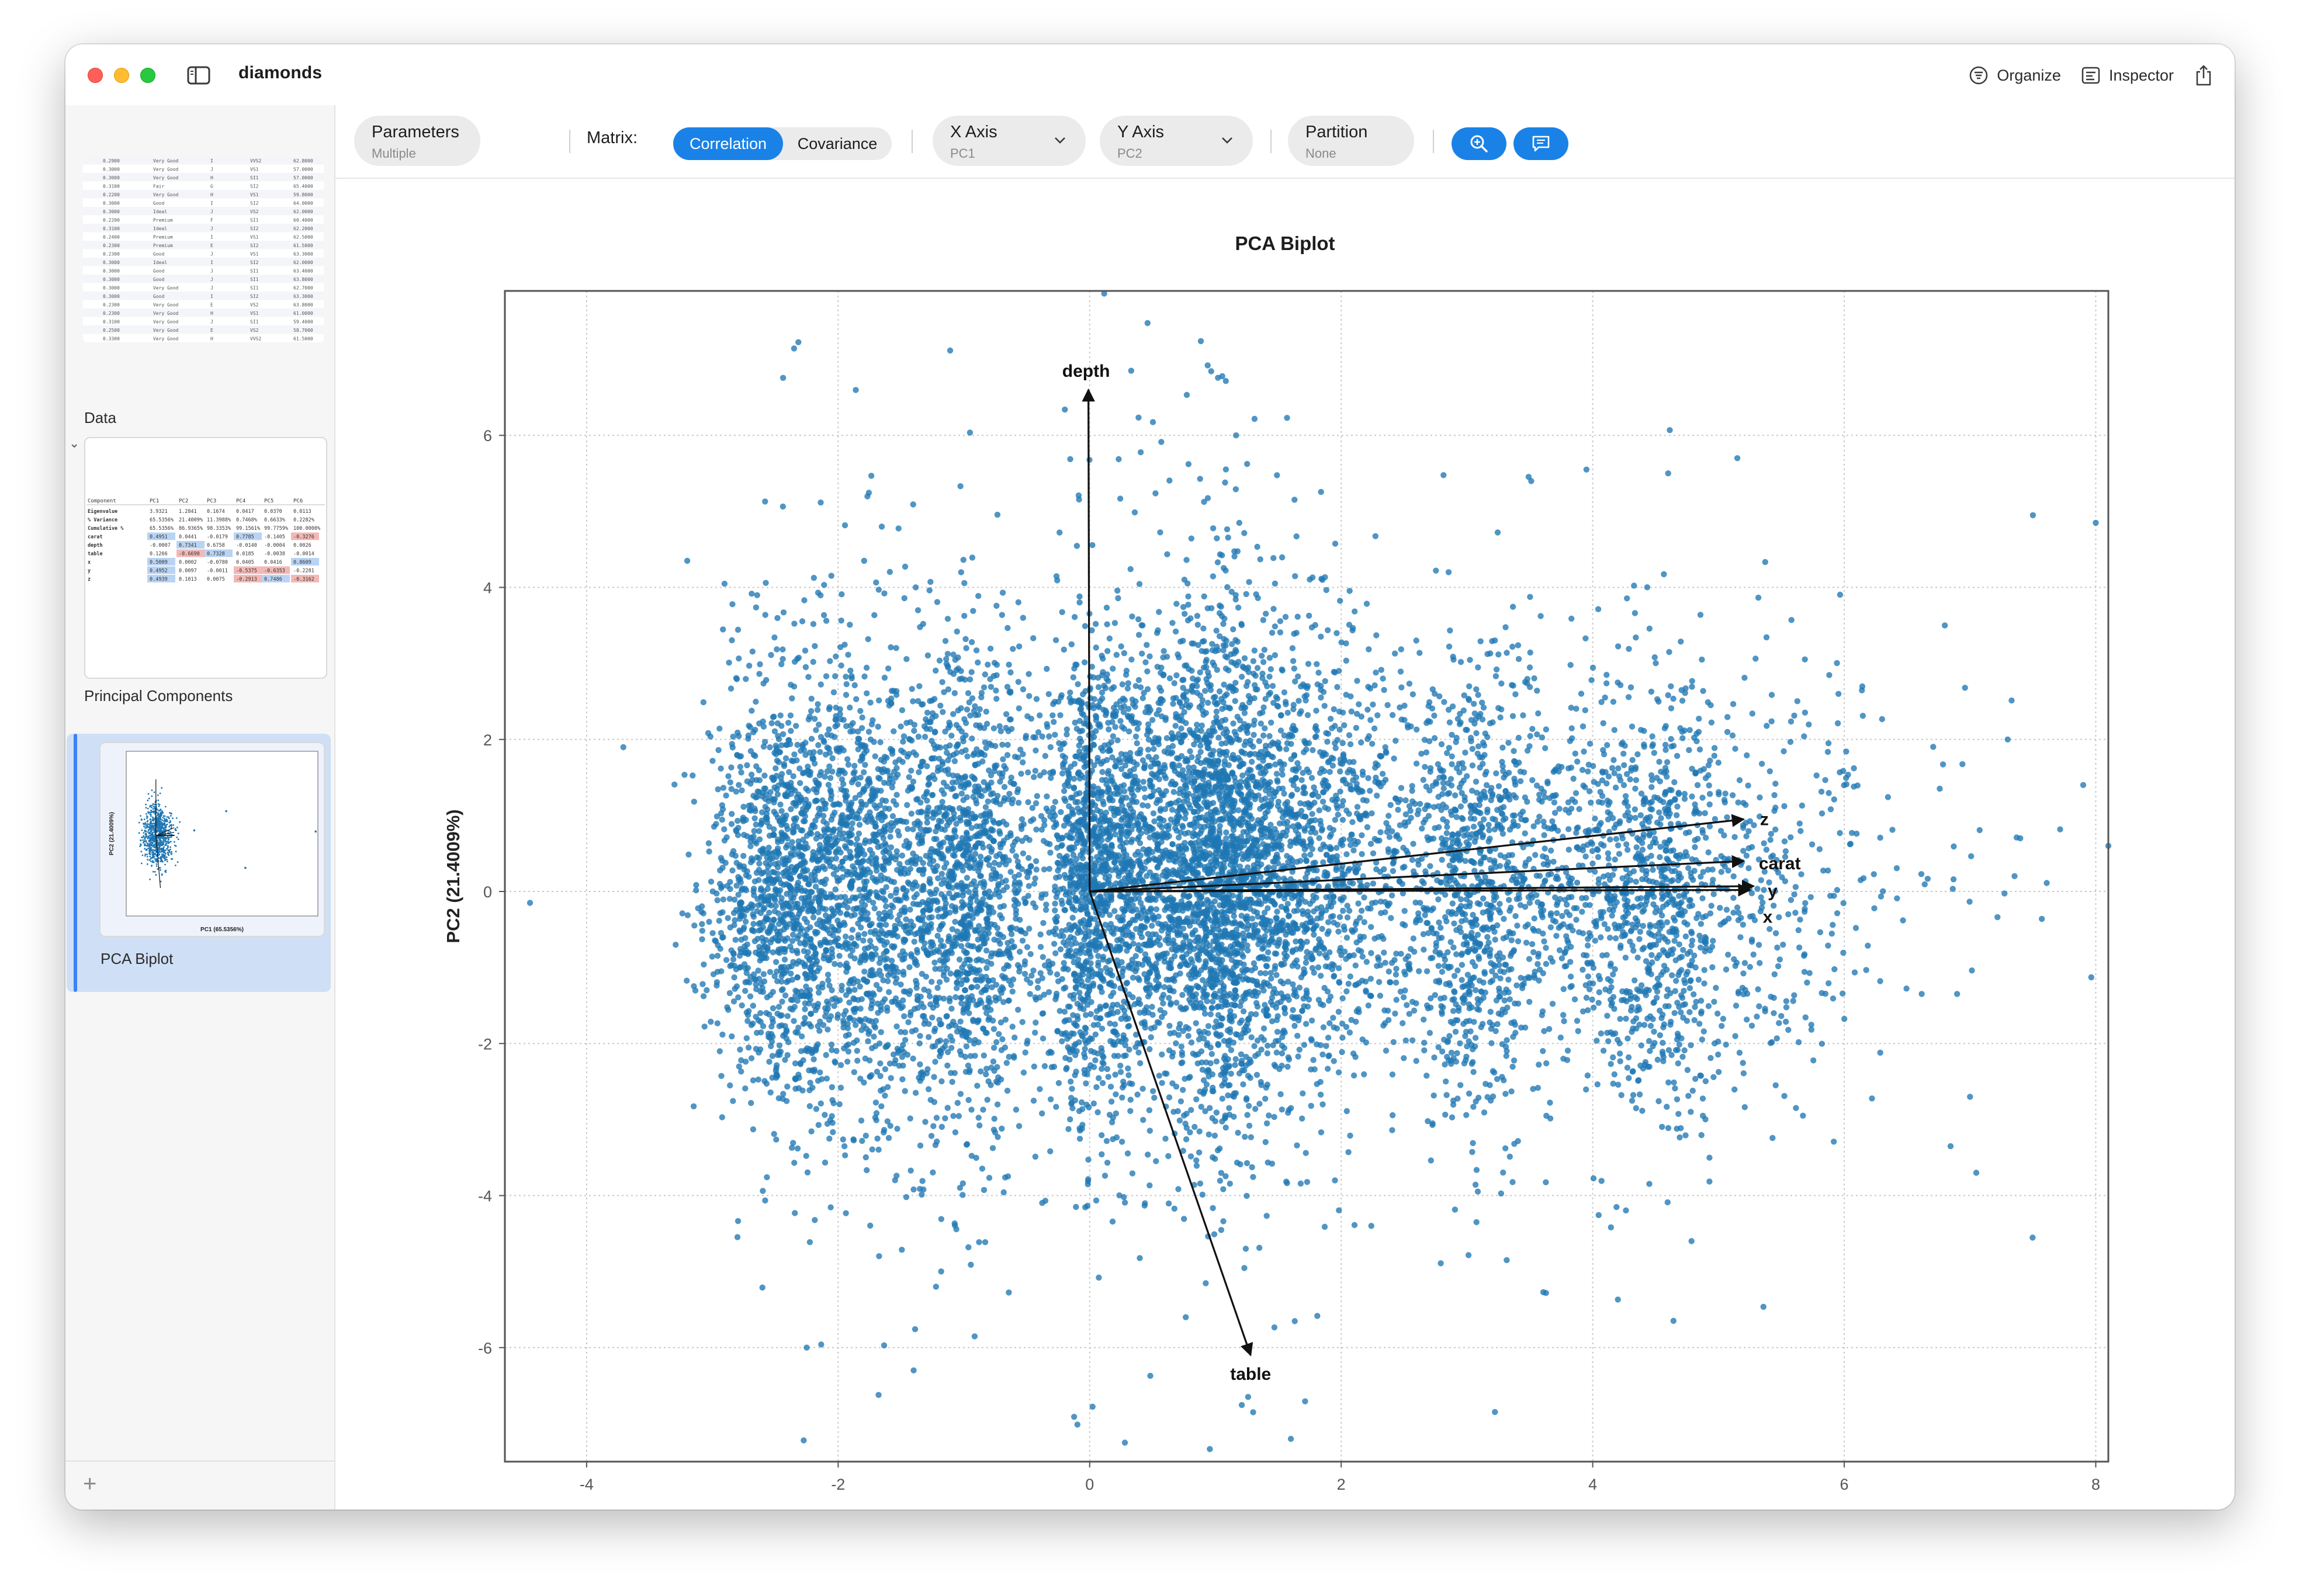  Describe the element at coordinates (837, 143) in the screenshot. I see `matrix-option-covariance: Covariance` at that location.